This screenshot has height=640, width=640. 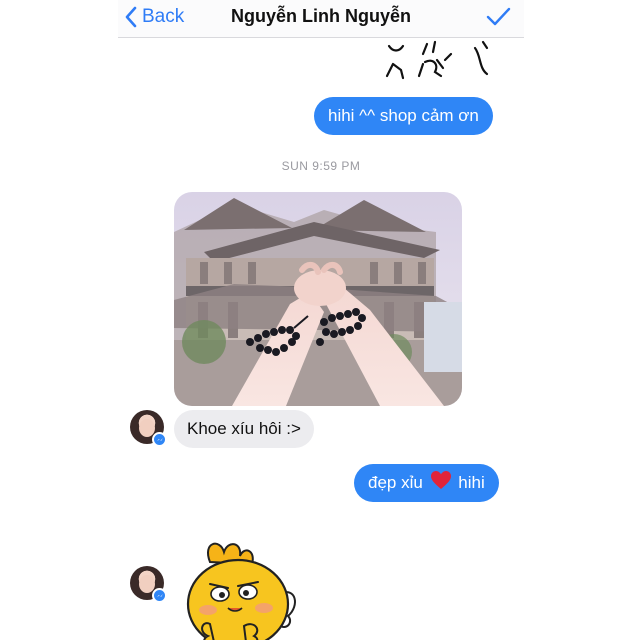 I want to click on yellow-chick-sticker, so click(x=239, y=588).